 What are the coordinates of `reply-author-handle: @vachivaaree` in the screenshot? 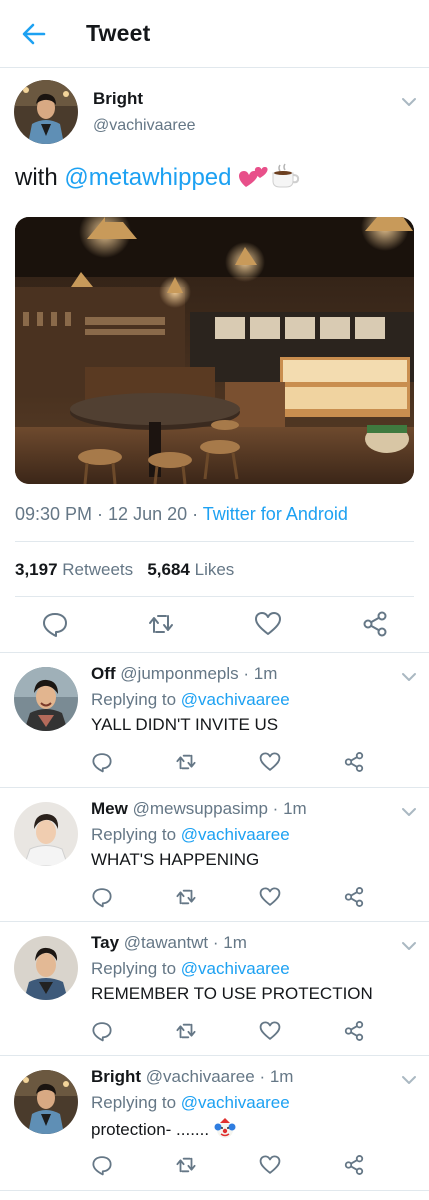 It's located at (200, 1076).